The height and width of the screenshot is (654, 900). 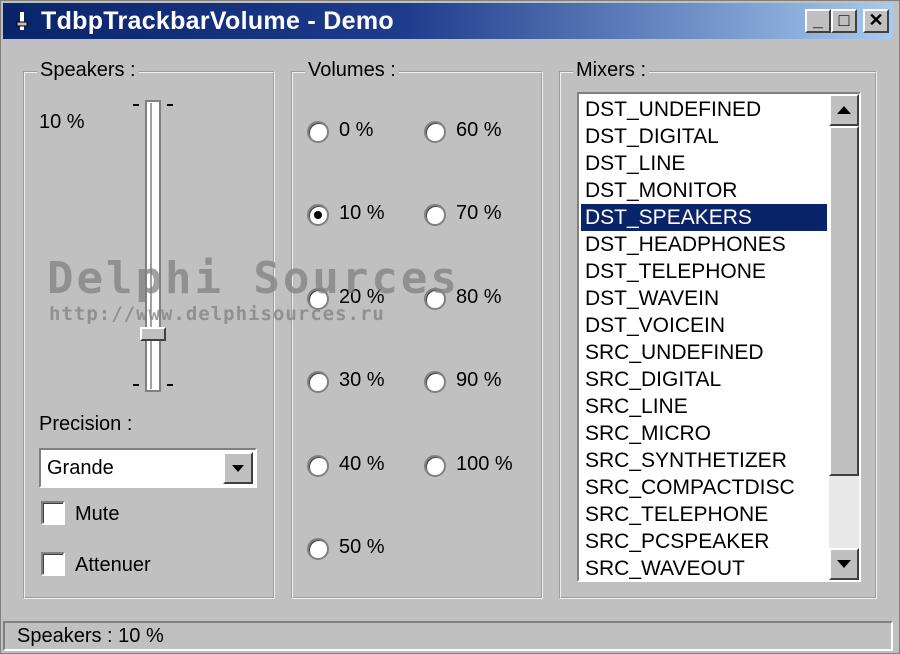 What do you see at coordinates (611, 70) in the screenshot?
I see `mixers-legend: Mixers :` at bounding box center [611, 70].